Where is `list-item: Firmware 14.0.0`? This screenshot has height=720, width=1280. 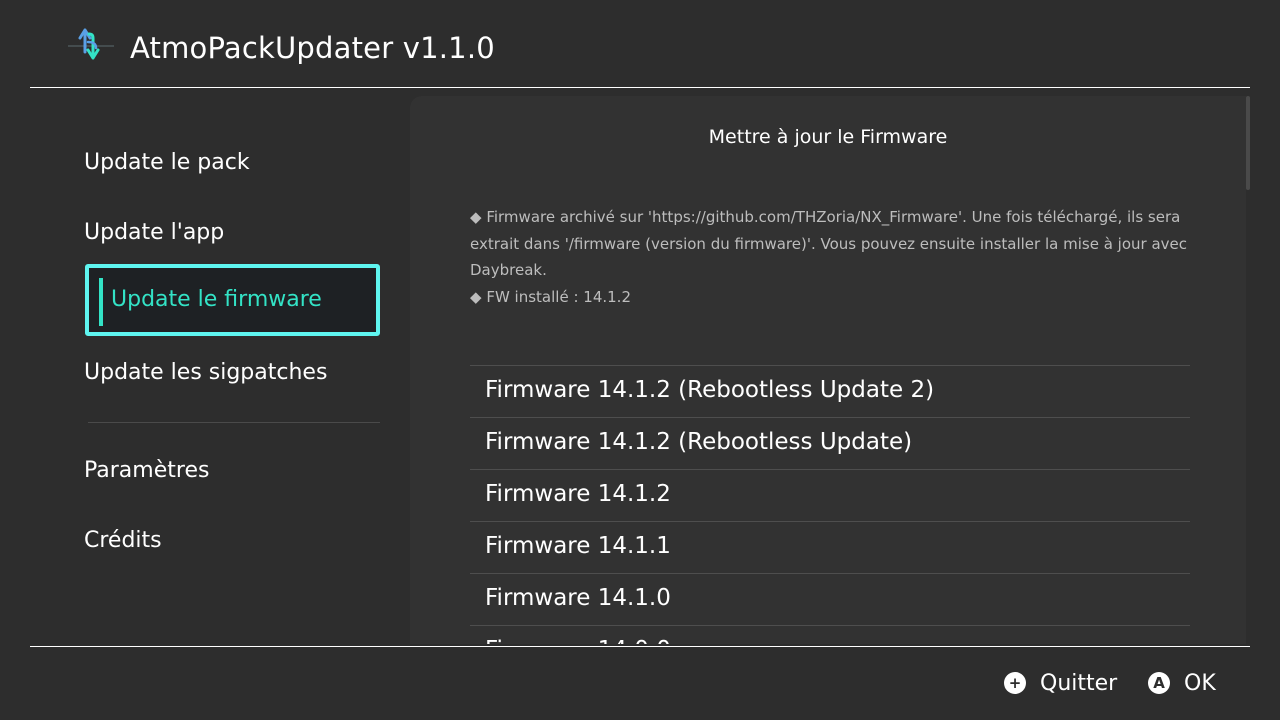
list-item: Firmware 14.0.0 is located at coordinates (830, 634).